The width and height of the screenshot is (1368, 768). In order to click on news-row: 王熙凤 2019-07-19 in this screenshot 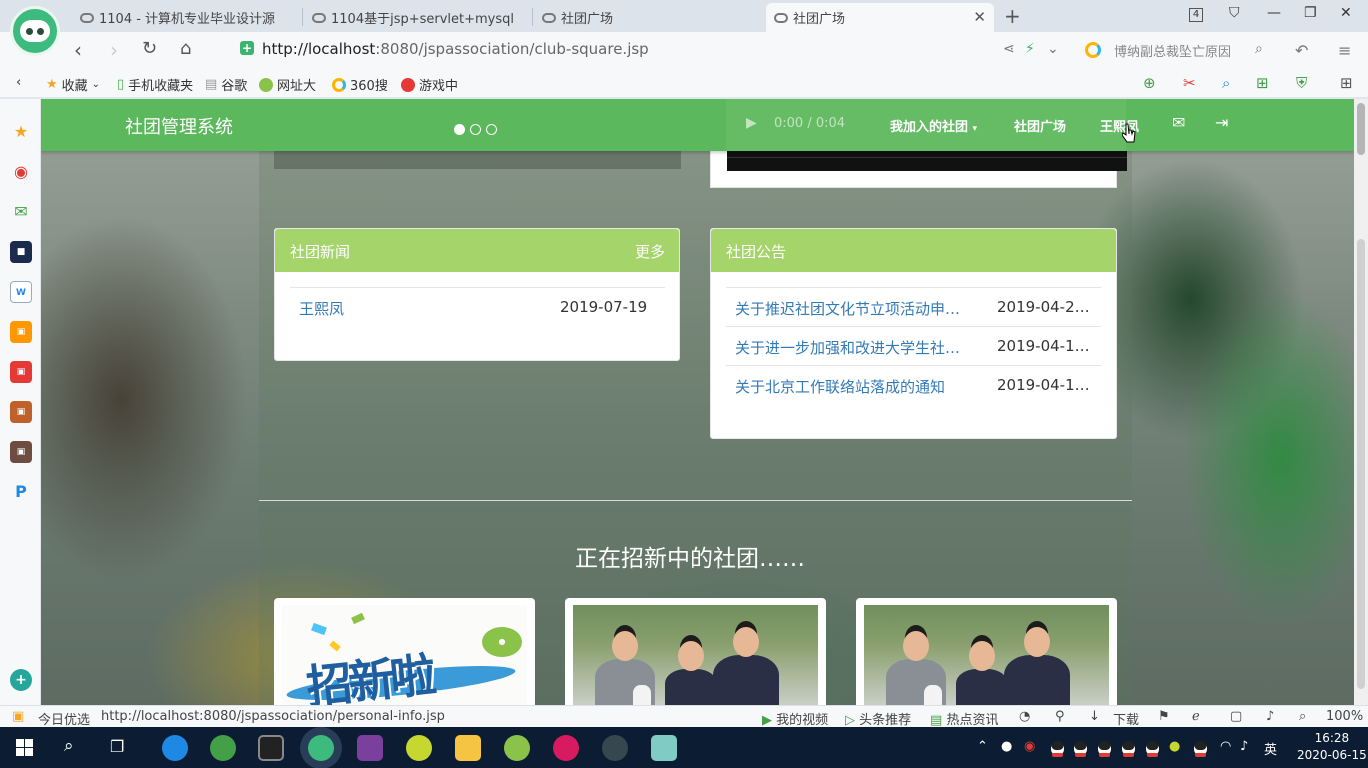, I will do `click(477, 306)`.